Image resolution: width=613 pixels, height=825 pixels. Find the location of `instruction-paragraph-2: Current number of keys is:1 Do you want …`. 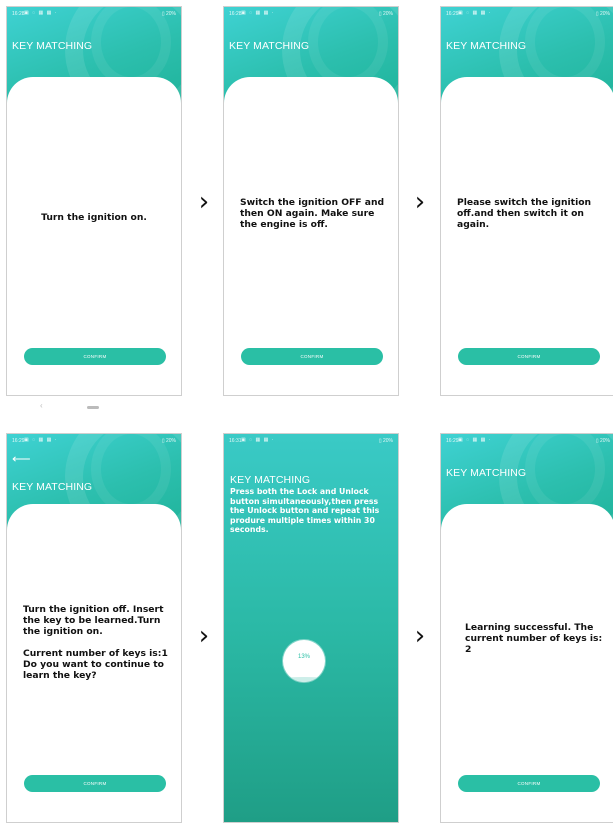

instruction-paragraph-2: Current number of keys is:1 Do you want … is located at coordinates (95, 664).